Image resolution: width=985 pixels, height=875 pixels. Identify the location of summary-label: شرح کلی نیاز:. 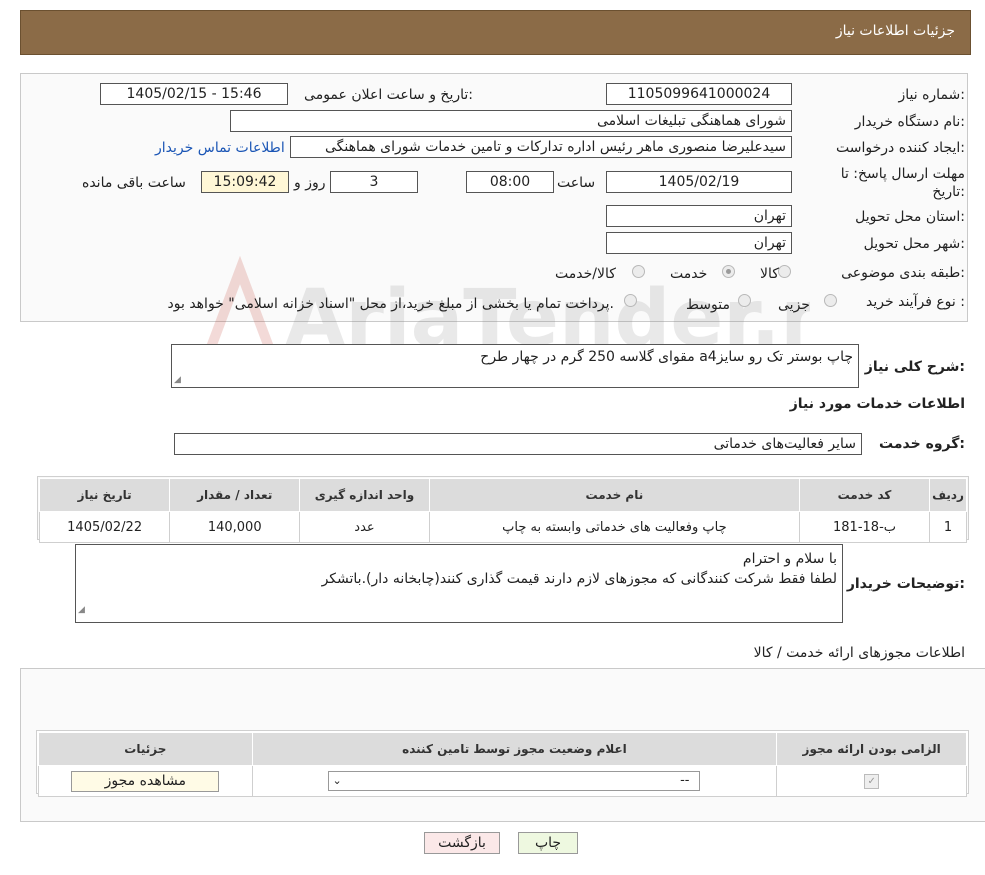
(914, 367).